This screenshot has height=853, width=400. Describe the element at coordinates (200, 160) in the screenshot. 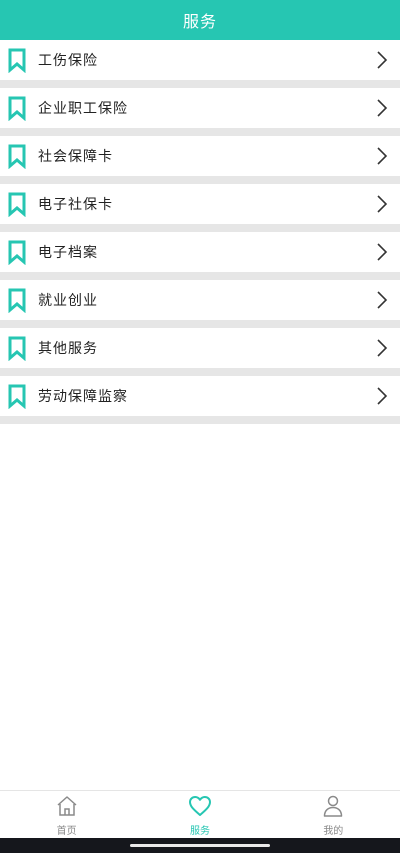

I see `list-item: 社会保障卡` at that location.